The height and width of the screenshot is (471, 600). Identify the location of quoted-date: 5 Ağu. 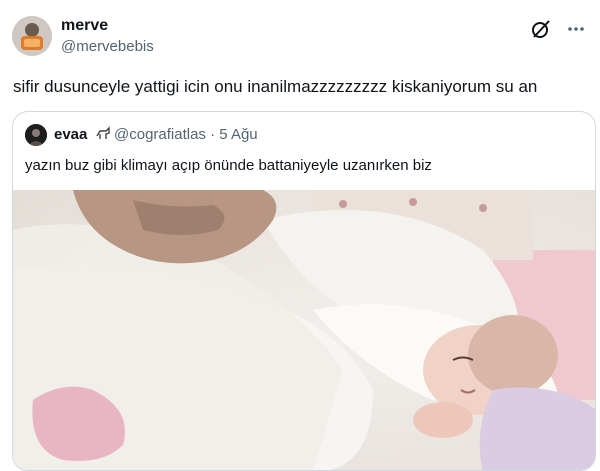
(238, 134).